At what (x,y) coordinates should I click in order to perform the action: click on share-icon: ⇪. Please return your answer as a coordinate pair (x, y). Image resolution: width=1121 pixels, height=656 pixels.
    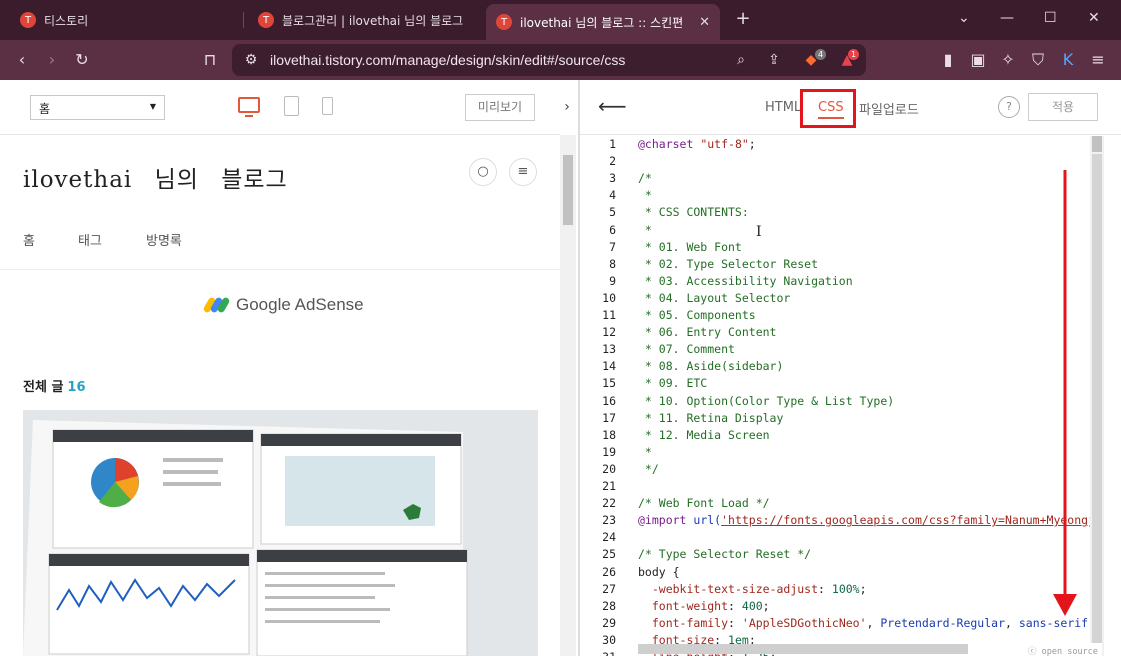
    Looking at the image, I should click on (774, 60).